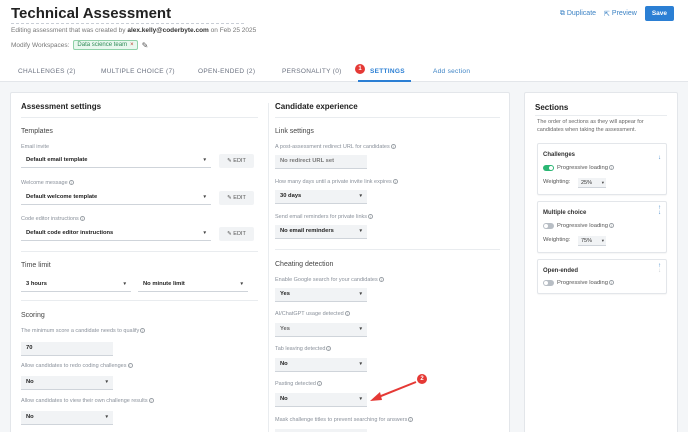 The image size is (688, 432). I want to click on duplicate-button: ⧉ Duplicate, so click(578, 14).